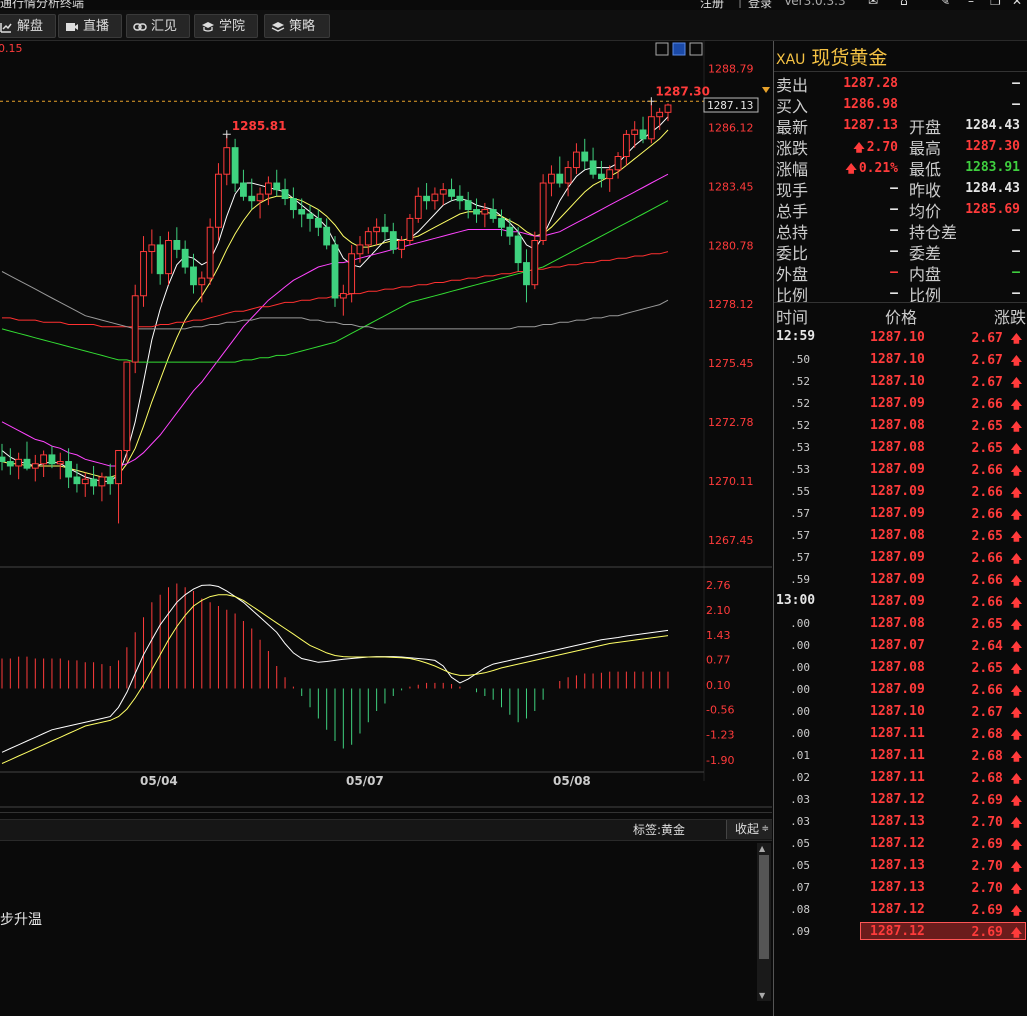 The height and width of the screenshot is (1016, 1027). What do you see at coordinates (900, 105) in the screenshot?
I see `quote-row: 买入 1286.98—` at bounding box center [900, 105].